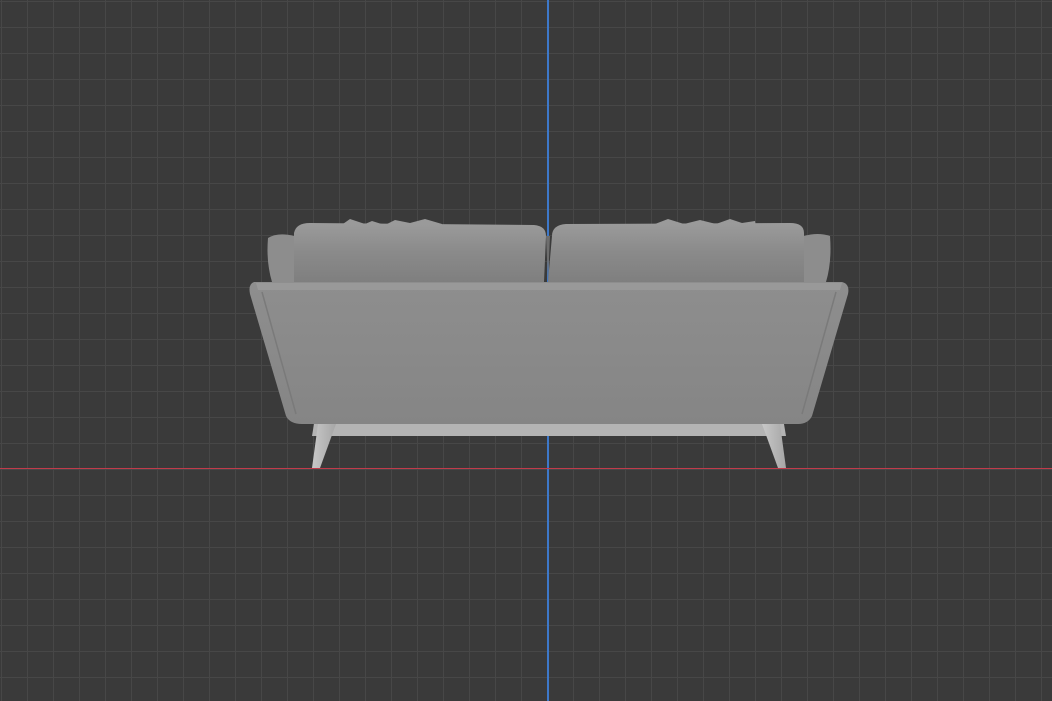 The image size is (1052, 701). Describe the element at coordinates (549, 286) in the screenshot. I see `back-panel-rim` at that location.